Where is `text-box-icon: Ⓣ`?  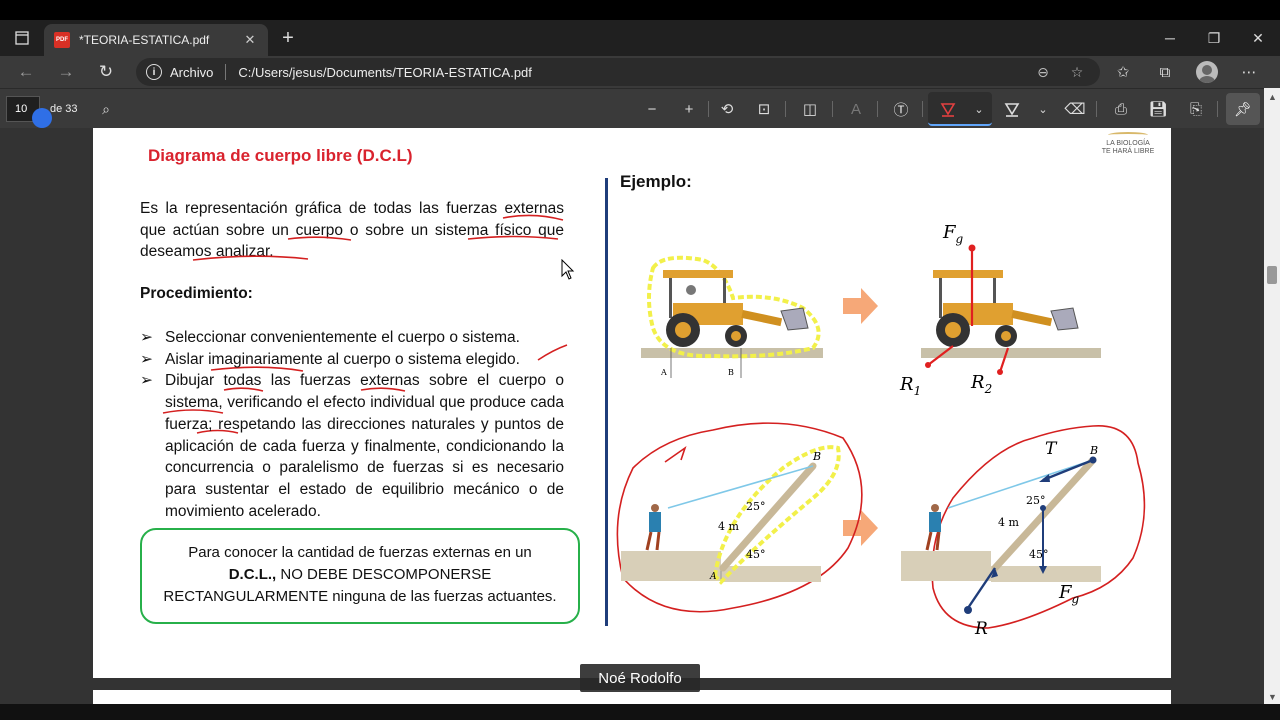
text-box-icon: Ⓣ is located at coordinates (901, 109).